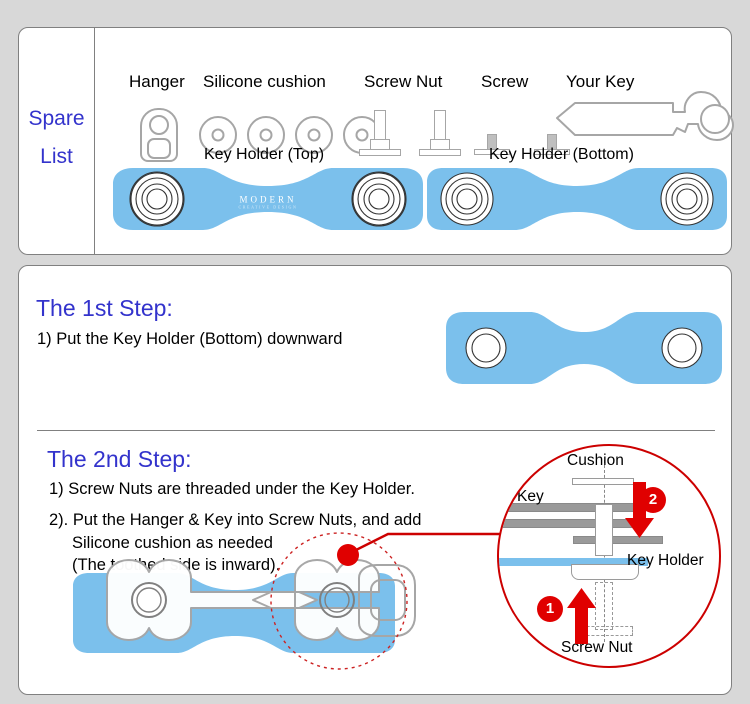 The height and width of the screenshot is (704, 750). Describe the element at coordinates (264, 154) in the screenshot. I see `subtitle-key-holder-top: Key Holder (Top)` at that location.